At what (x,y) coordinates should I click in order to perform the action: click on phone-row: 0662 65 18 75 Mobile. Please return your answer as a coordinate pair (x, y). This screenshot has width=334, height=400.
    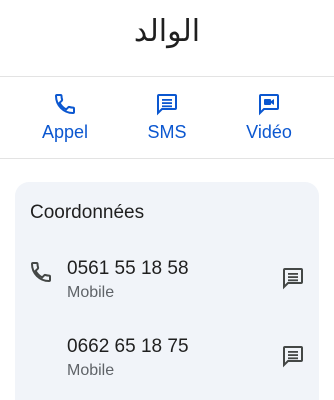
    Looking at the image, I should click on (167, 364).